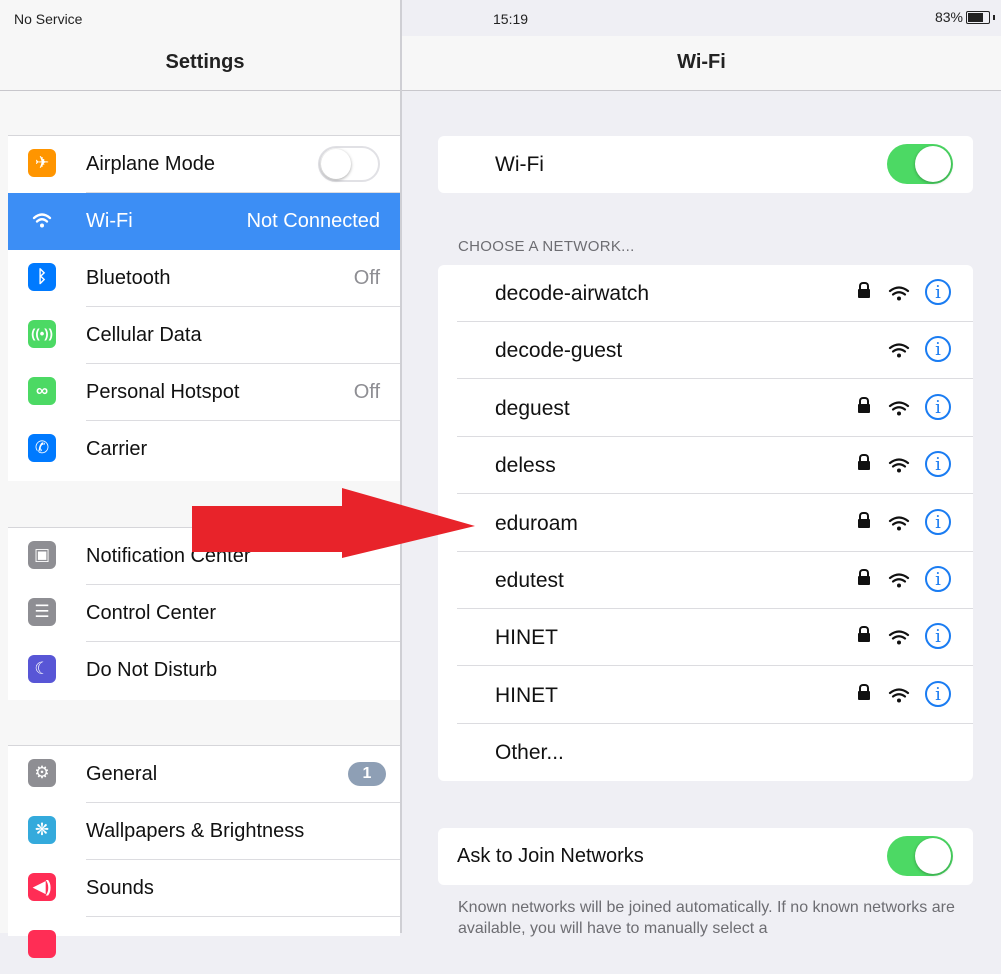  I want to click on network-name: decode-airwatch, so click(572, 293).